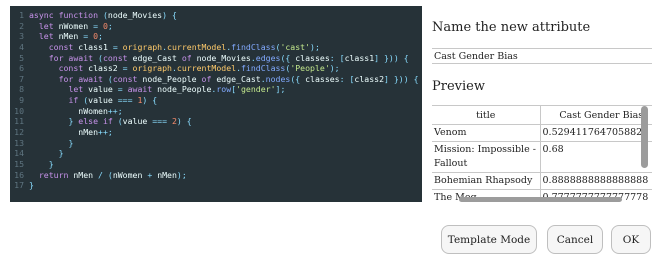  I want to click on preview-horizontal-scrollbar, so click(540, 199).